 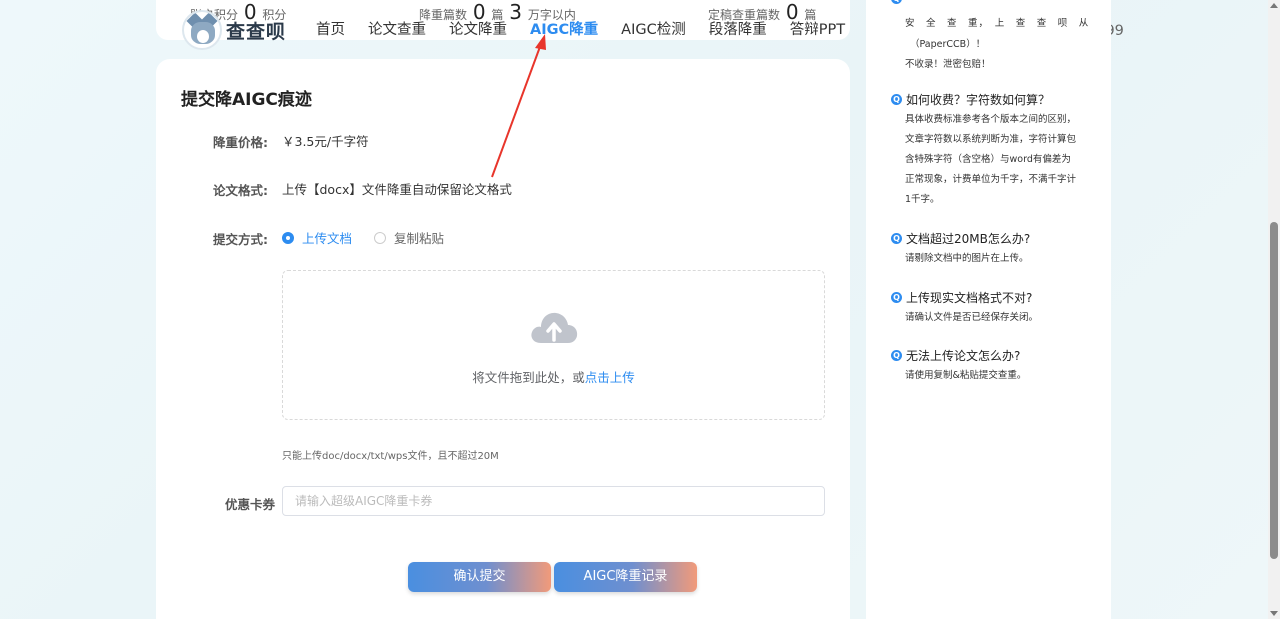 I want to click on coupon-label: 优惠卡券, so click(x=250, y=504).